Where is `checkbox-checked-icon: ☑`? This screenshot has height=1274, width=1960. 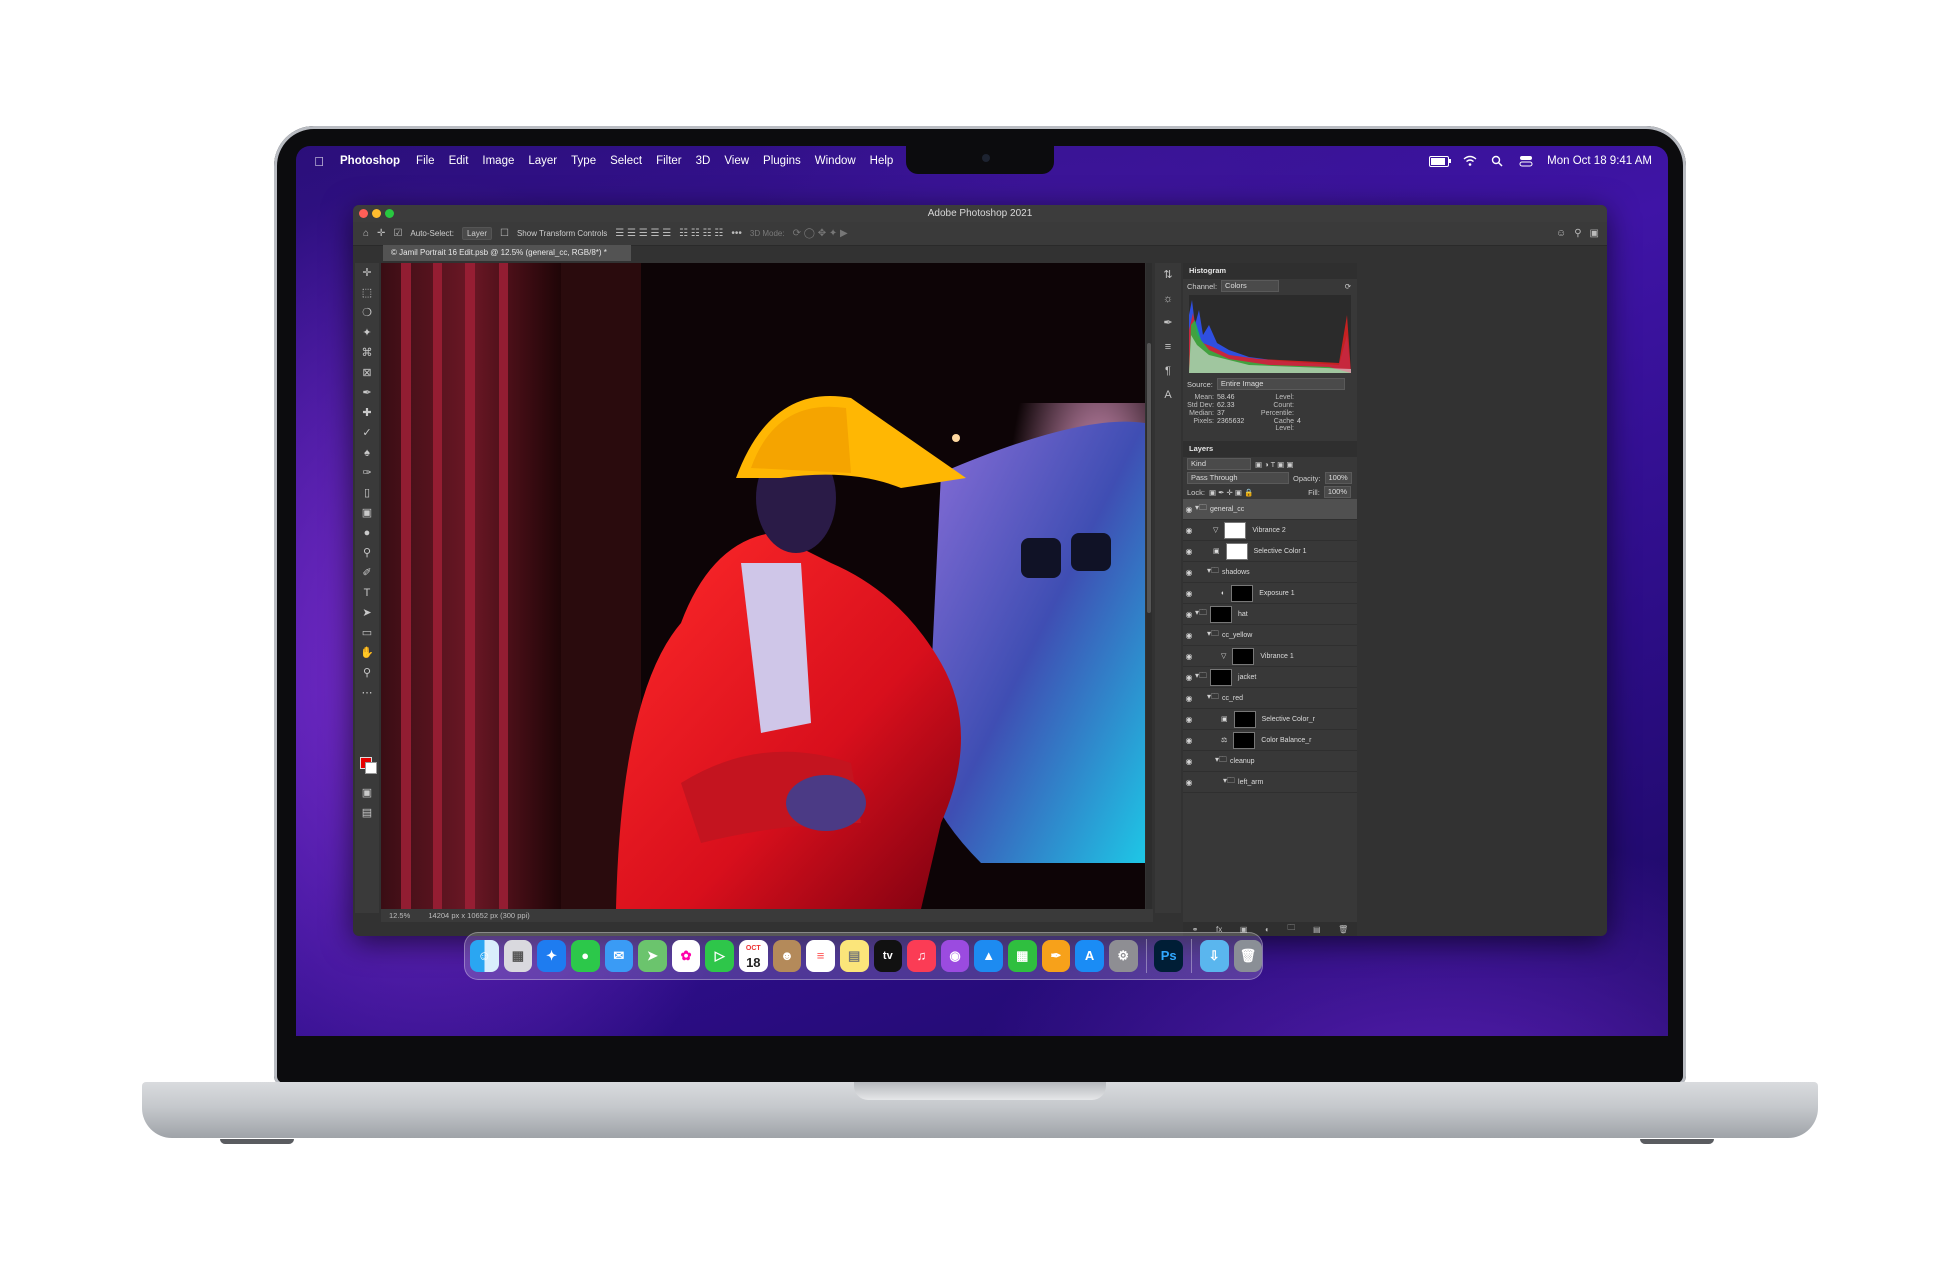 checkbox-checked-icon: ☑ is located at coordinates (397, 233).